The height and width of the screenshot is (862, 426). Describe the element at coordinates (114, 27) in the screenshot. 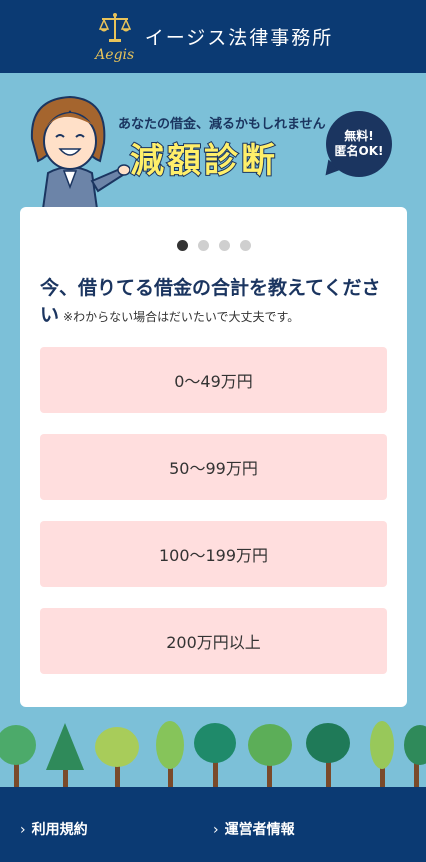

I see `scales-icon` at that location.